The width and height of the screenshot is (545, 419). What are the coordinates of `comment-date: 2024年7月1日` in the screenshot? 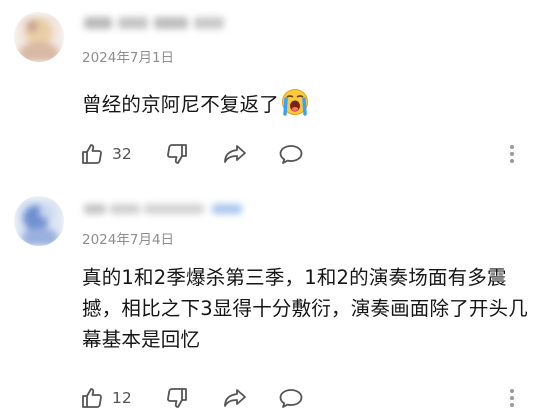 It's located at (128, 58).